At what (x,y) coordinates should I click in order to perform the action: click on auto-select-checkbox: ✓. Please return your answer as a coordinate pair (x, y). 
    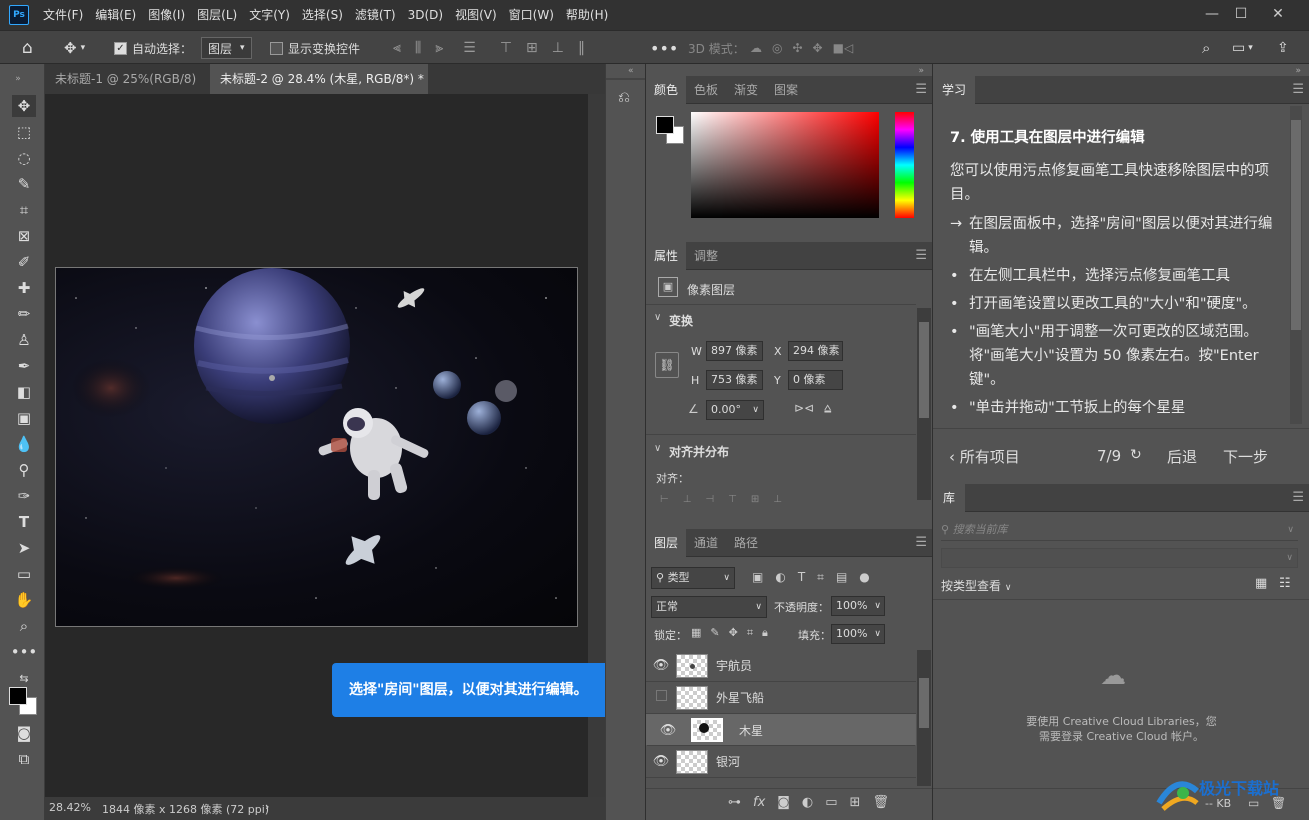
    Looking at the image, I should click on (120, 48).